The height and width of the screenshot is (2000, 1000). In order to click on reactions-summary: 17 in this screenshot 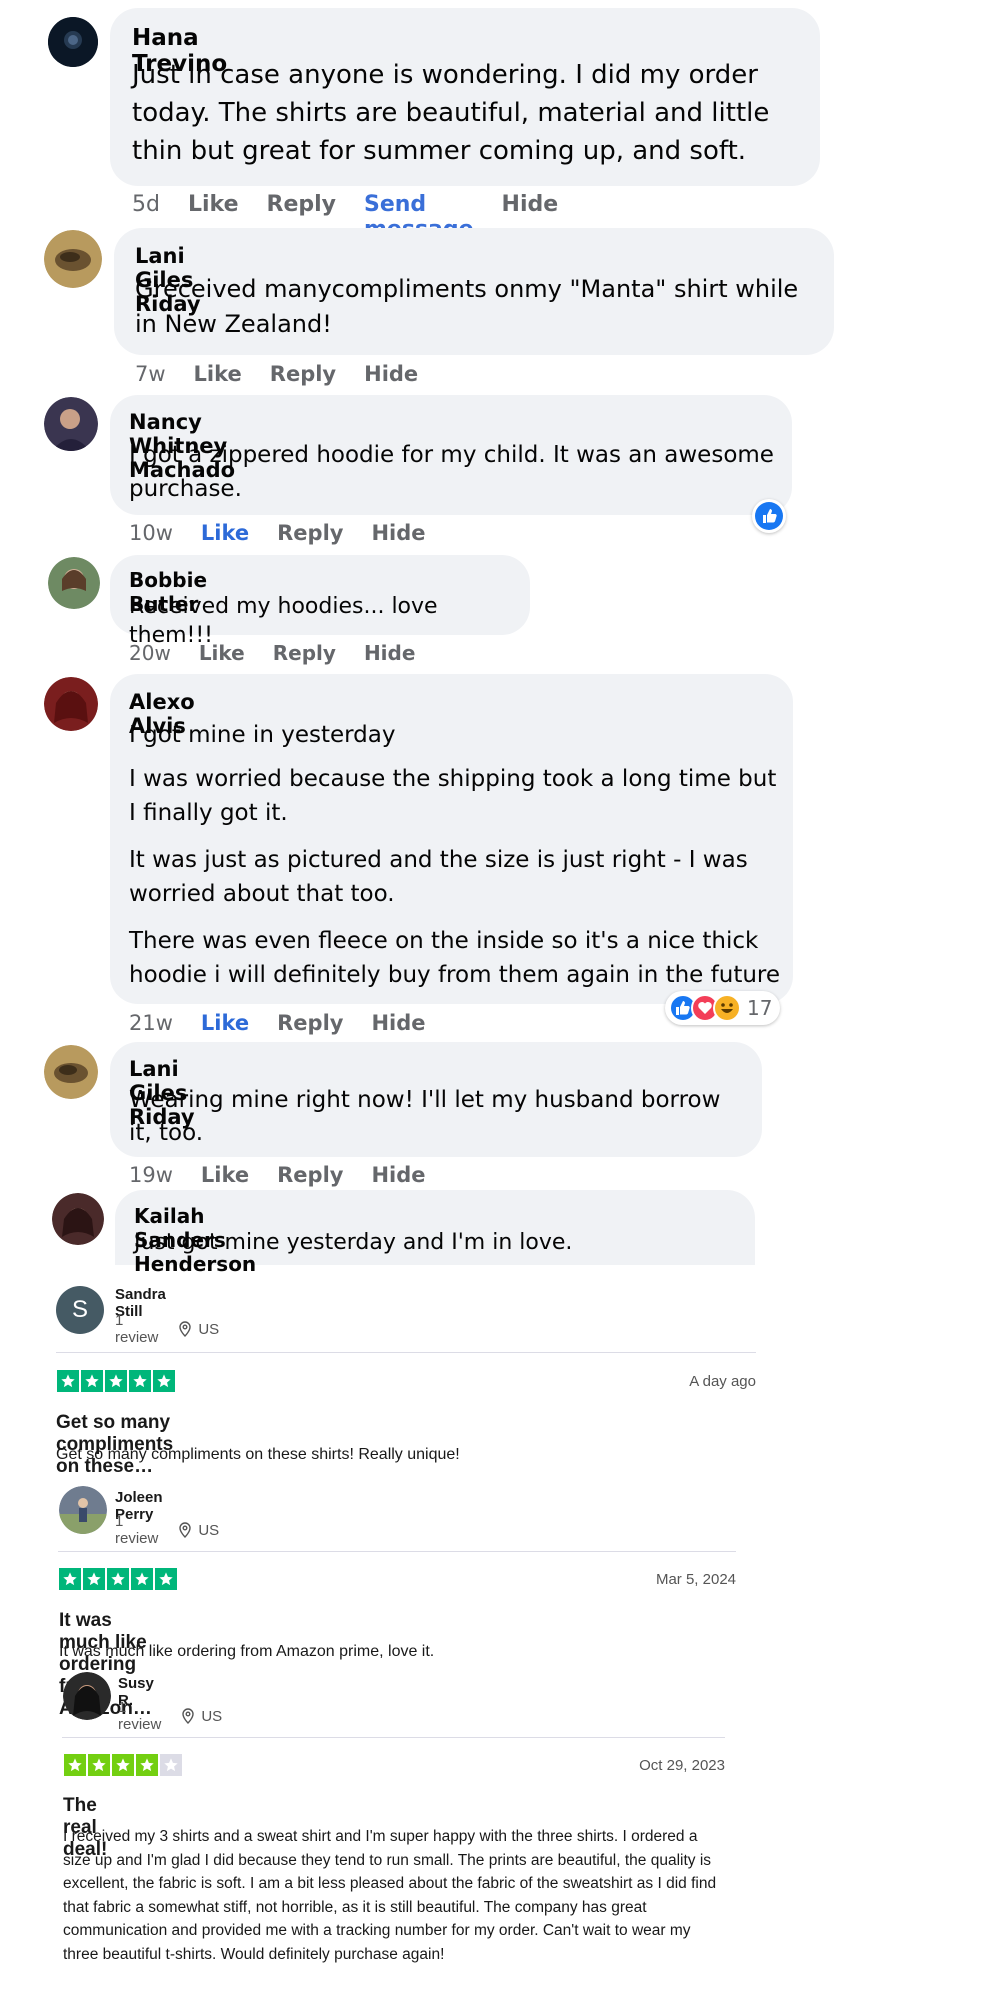, I will do `click(723, 1008)`.